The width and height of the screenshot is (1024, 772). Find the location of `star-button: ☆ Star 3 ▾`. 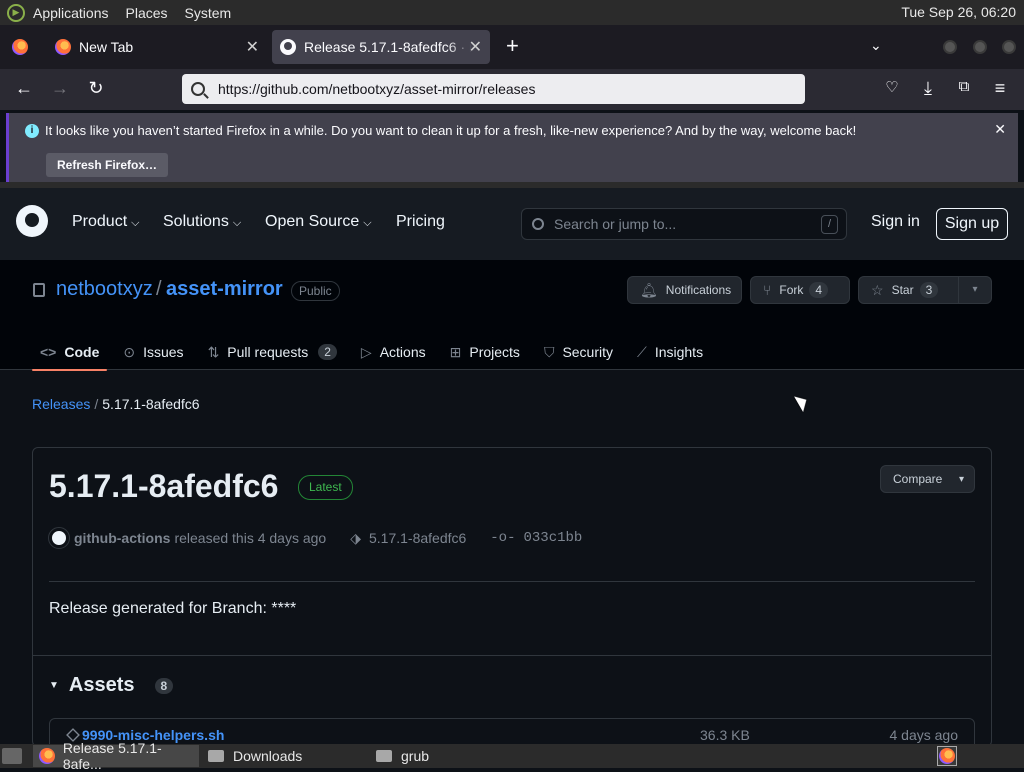

star-button: ☆ Star 3 ▾ is located at coordinates (925, 290).